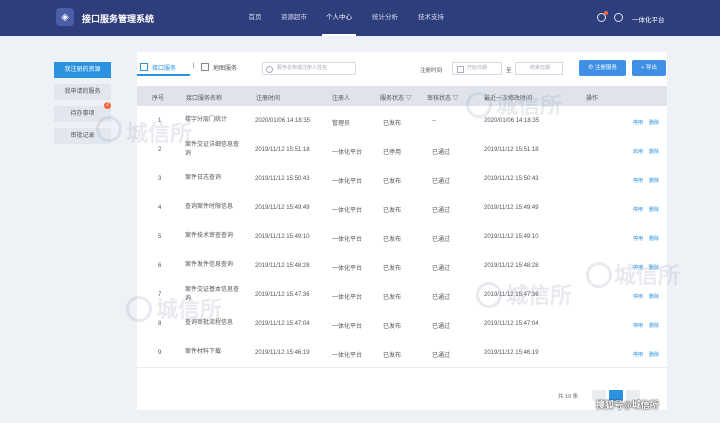 The height and width of the screenshot is (423, 720). Describe the element at coordinates (65, 17) in the screenshot. I see `app-logo-icon: ◈` at that location.